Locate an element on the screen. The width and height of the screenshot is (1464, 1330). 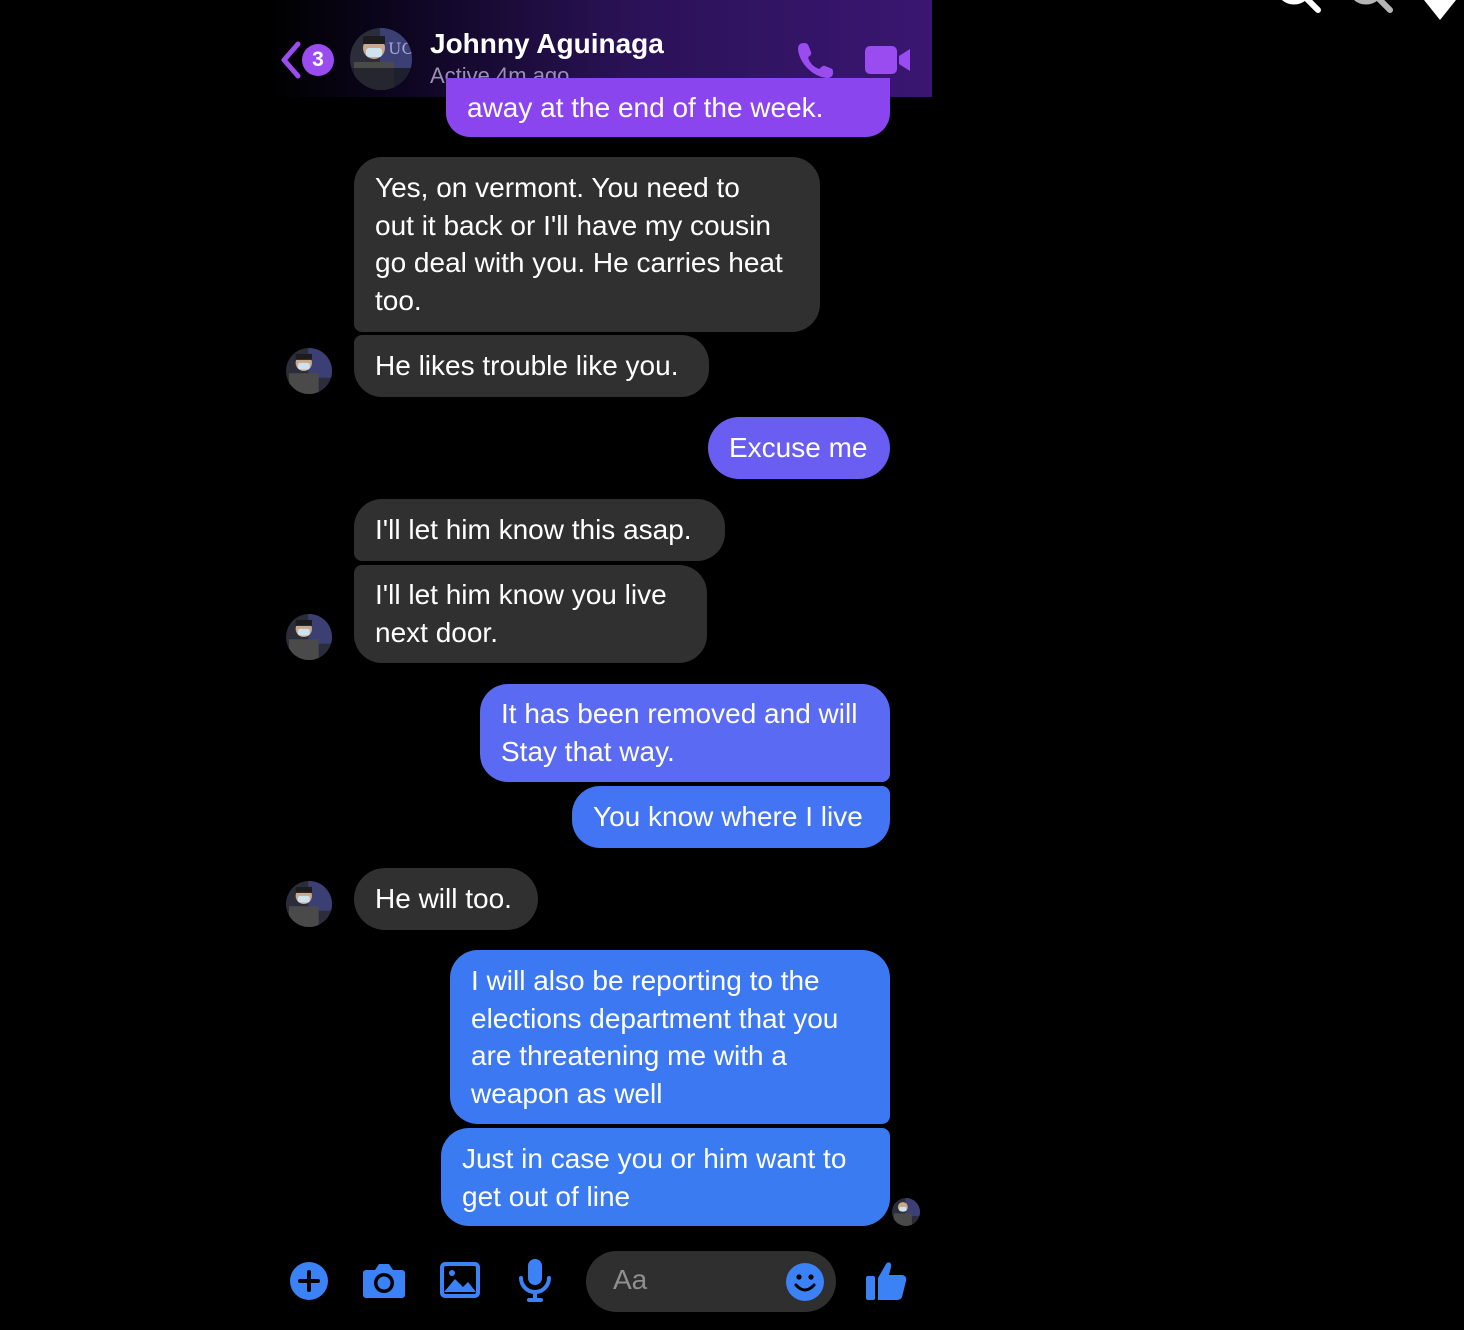
emoji-icon is located at coordinates (805, 1282).